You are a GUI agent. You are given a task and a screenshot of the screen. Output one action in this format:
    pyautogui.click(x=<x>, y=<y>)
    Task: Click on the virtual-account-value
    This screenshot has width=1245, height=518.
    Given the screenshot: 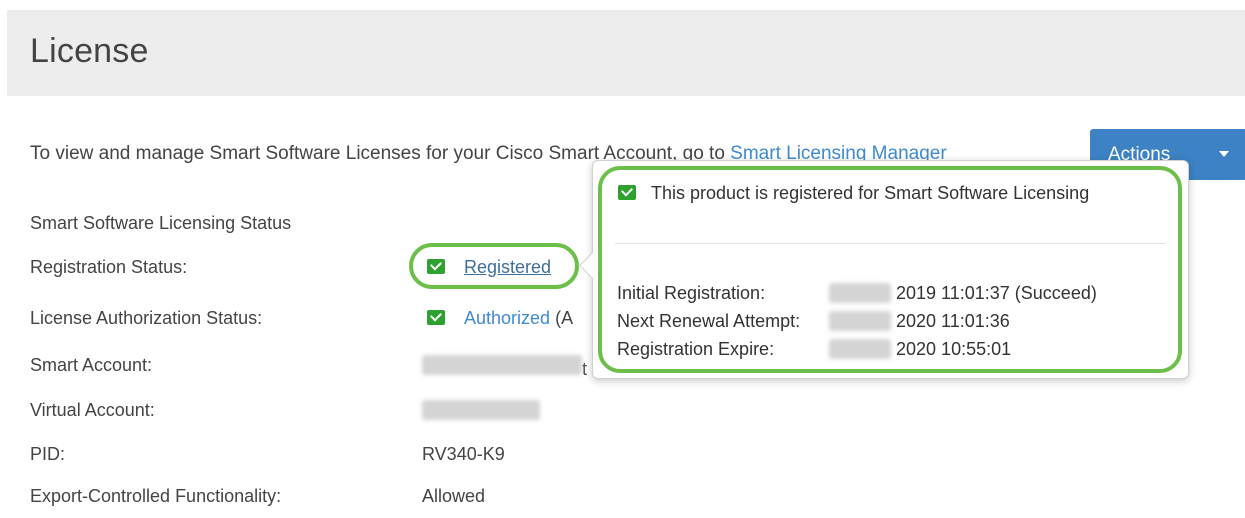 What is the action you would take?
    pyautogui.click(x=479, y=412)
    